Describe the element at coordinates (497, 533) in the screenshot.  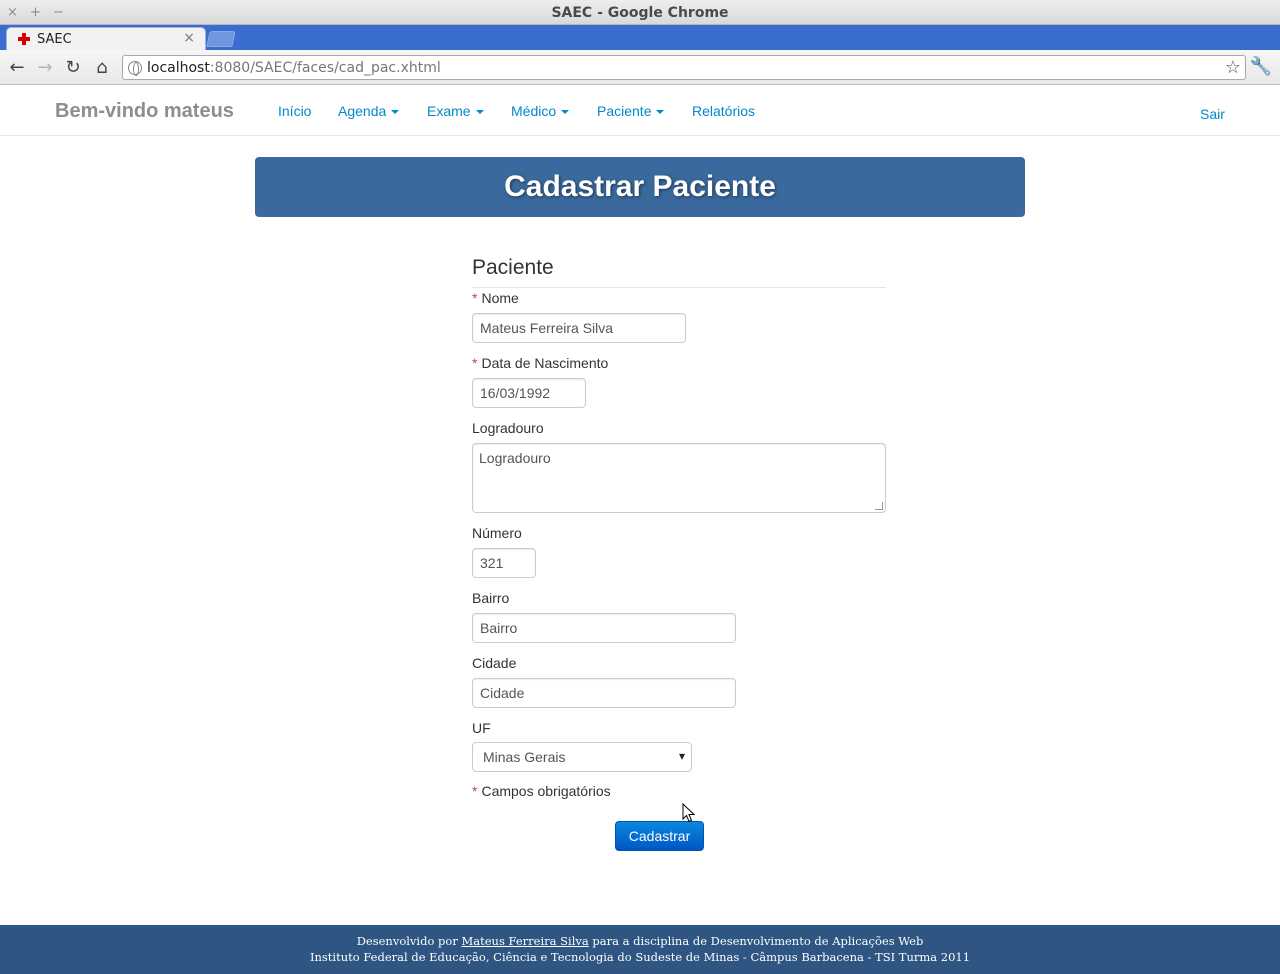
I see `numero-label: Número` at that location.